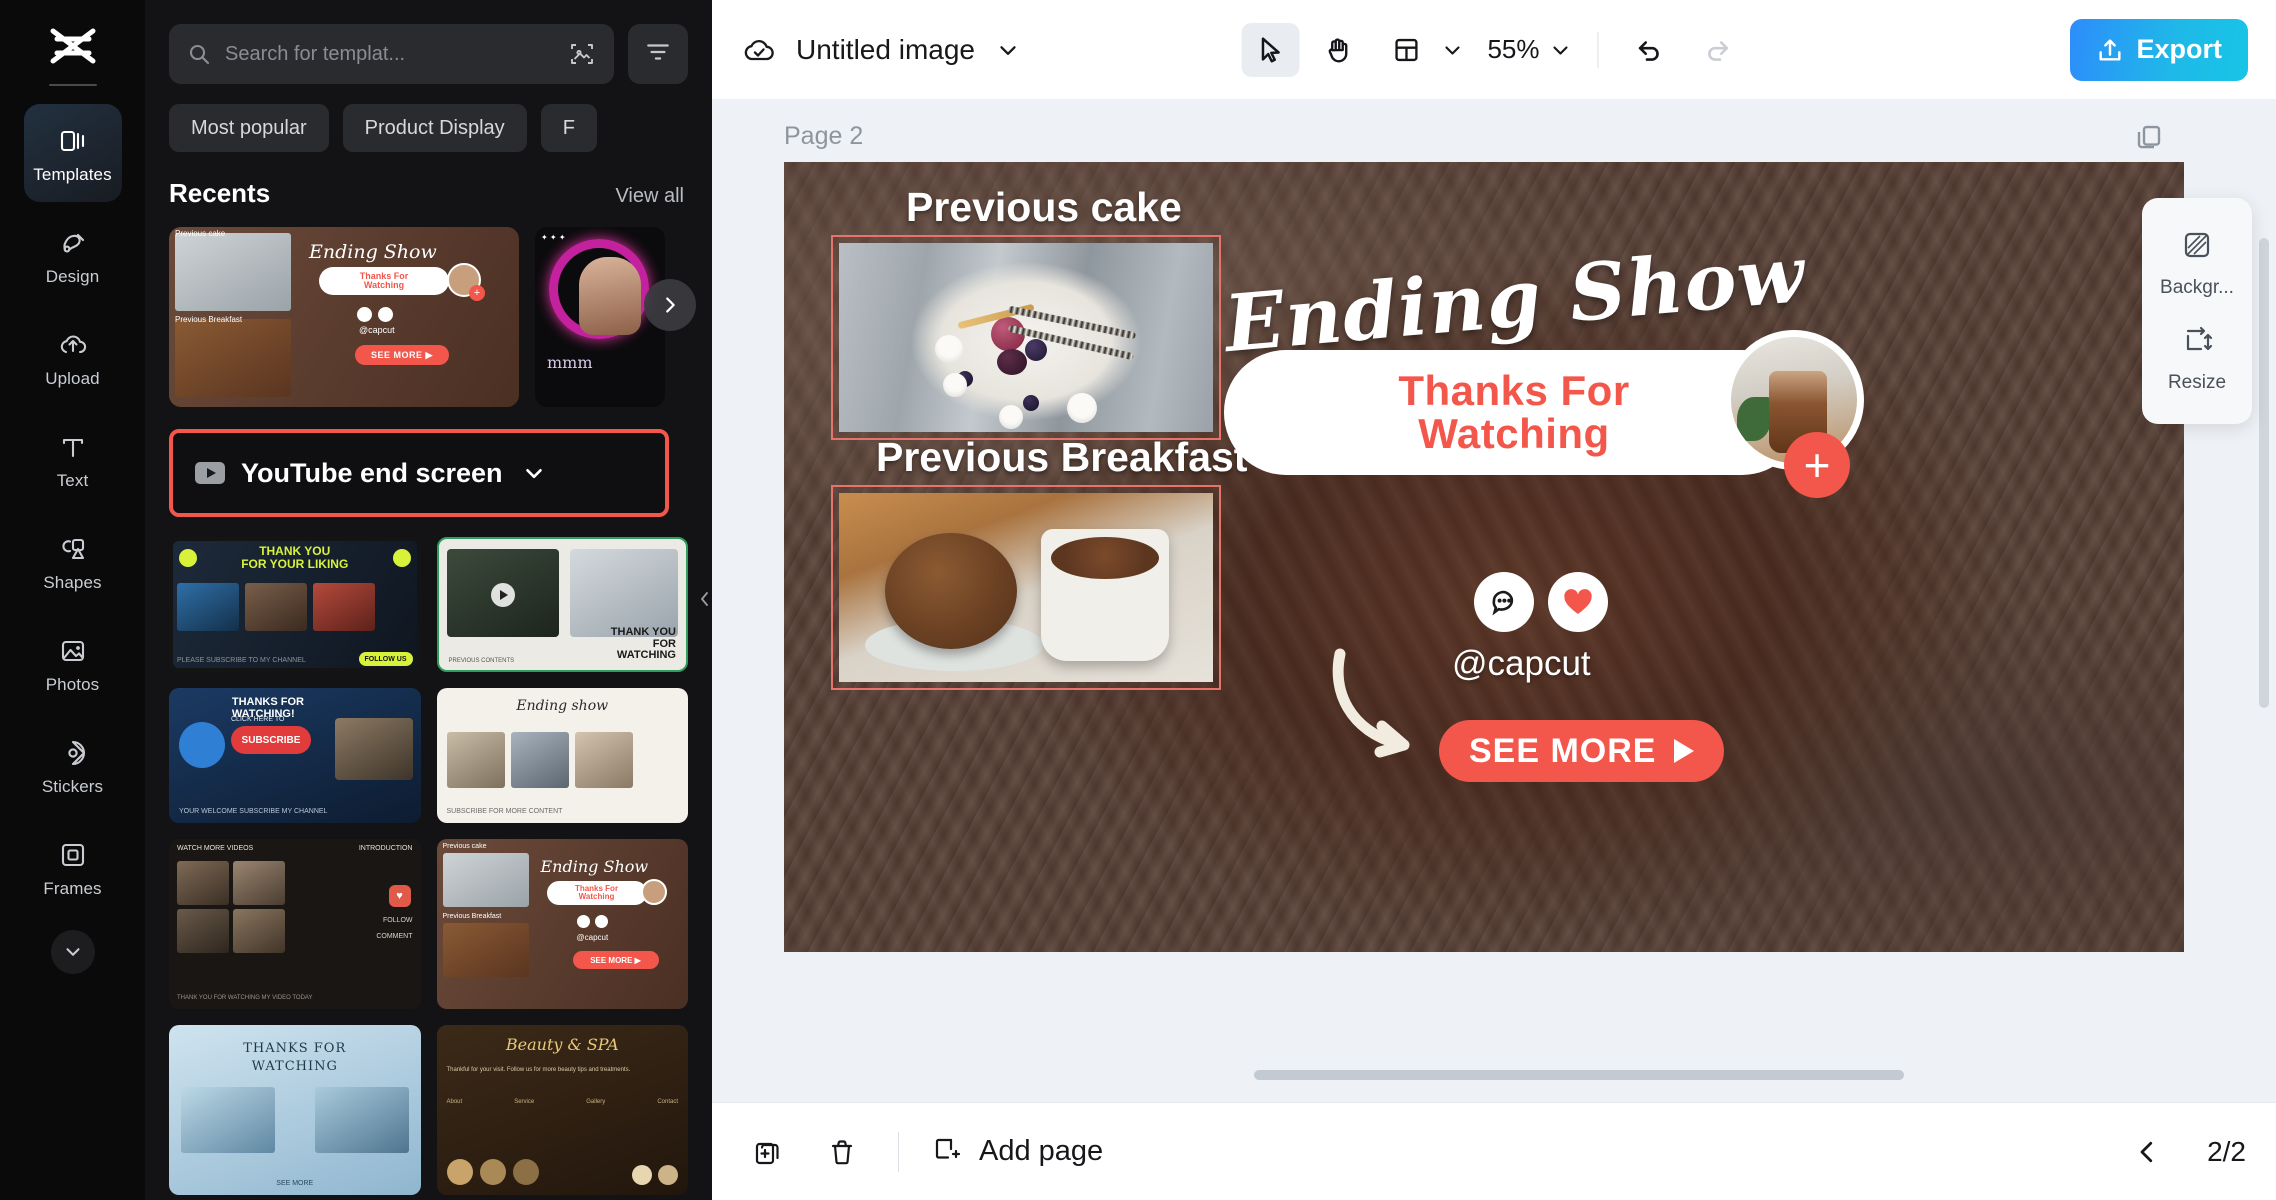 This screenshot has width=2276, height=1200. What do you see at coordinates (1754, 419) in the screenshot?
I see `plant-decoration` at bounding box center [1754, 419].